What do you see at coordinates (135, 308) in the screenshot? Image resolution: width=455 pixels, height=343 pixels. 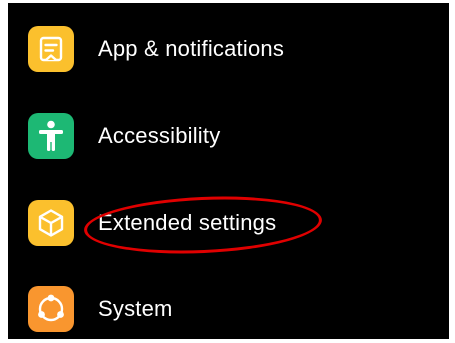 I see `settings-item-label: System` at bounding box center [135, 308].